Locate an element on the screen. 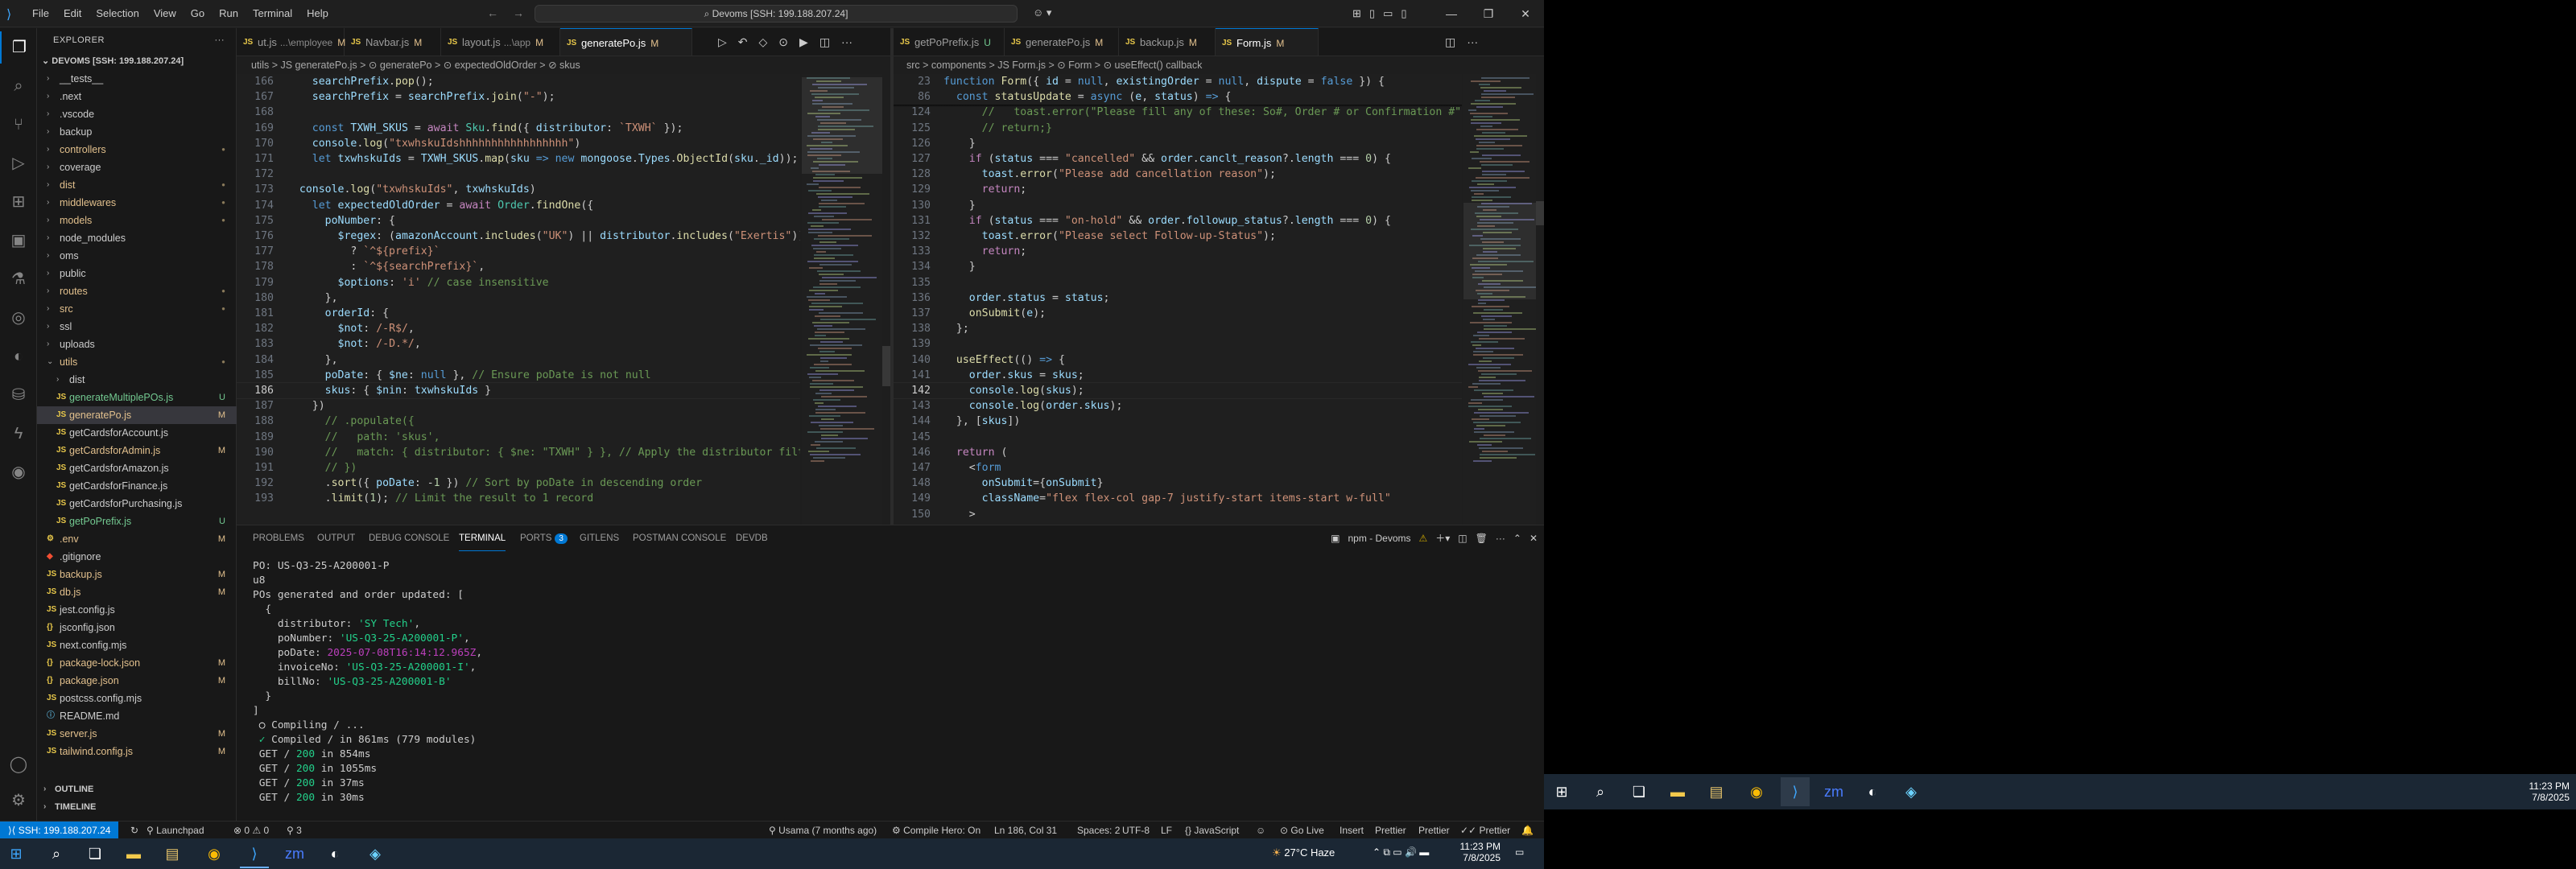 The width and height of the screenshot is (2576, 869). folder-item: › .vscode is located at coordinates (137, 114).